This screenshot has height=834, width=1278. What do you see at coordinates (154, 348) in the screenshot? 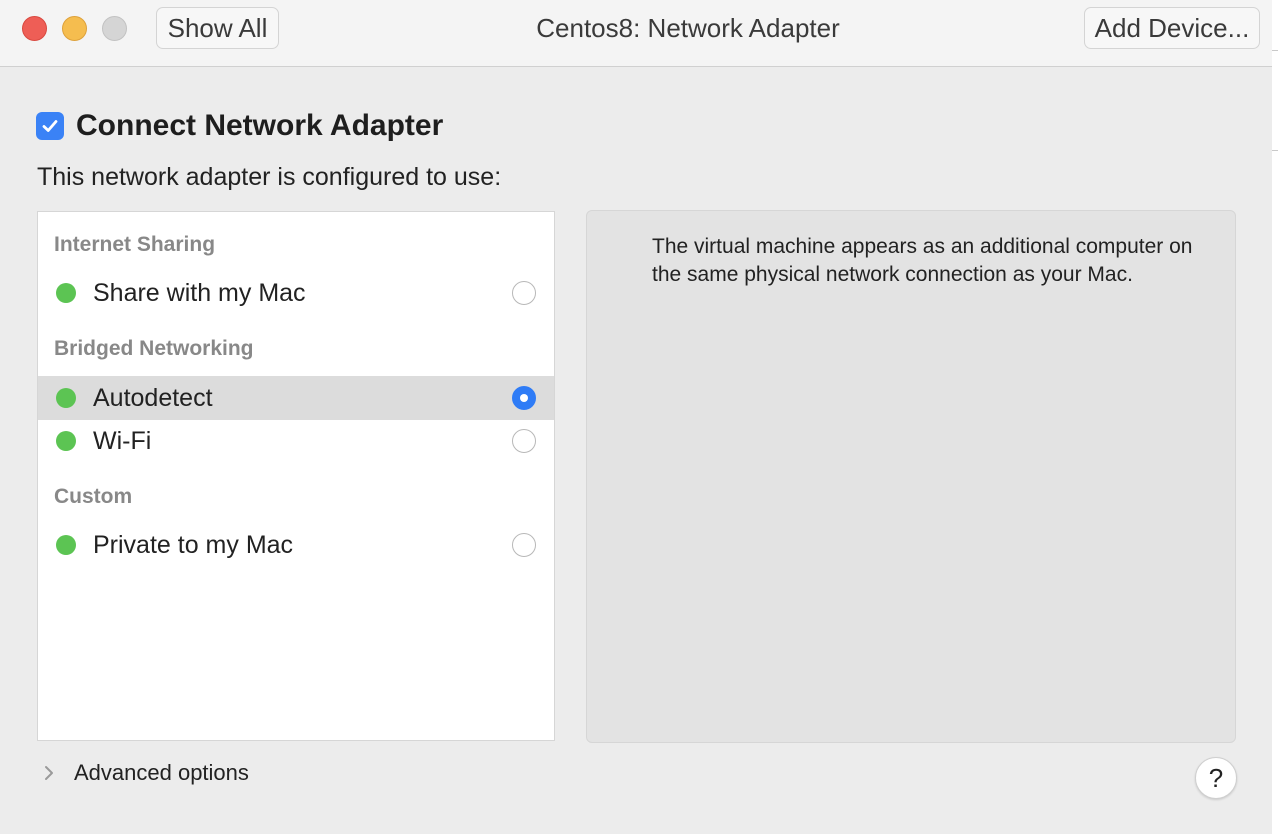
I see `section-header-bridged-networking: Bridged Networking` at bounding box center [154, 348].